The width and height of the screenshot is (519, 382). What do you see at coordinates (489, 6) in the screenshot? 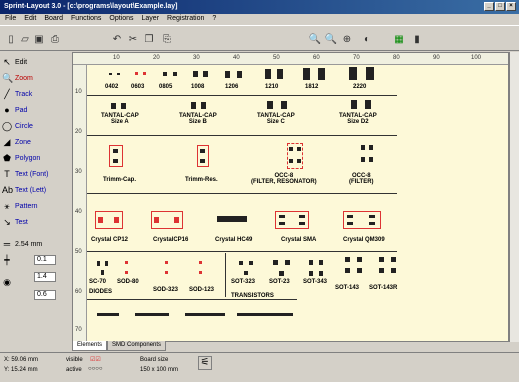
I see `minimize-button: _` at bounding box center [489, 6].